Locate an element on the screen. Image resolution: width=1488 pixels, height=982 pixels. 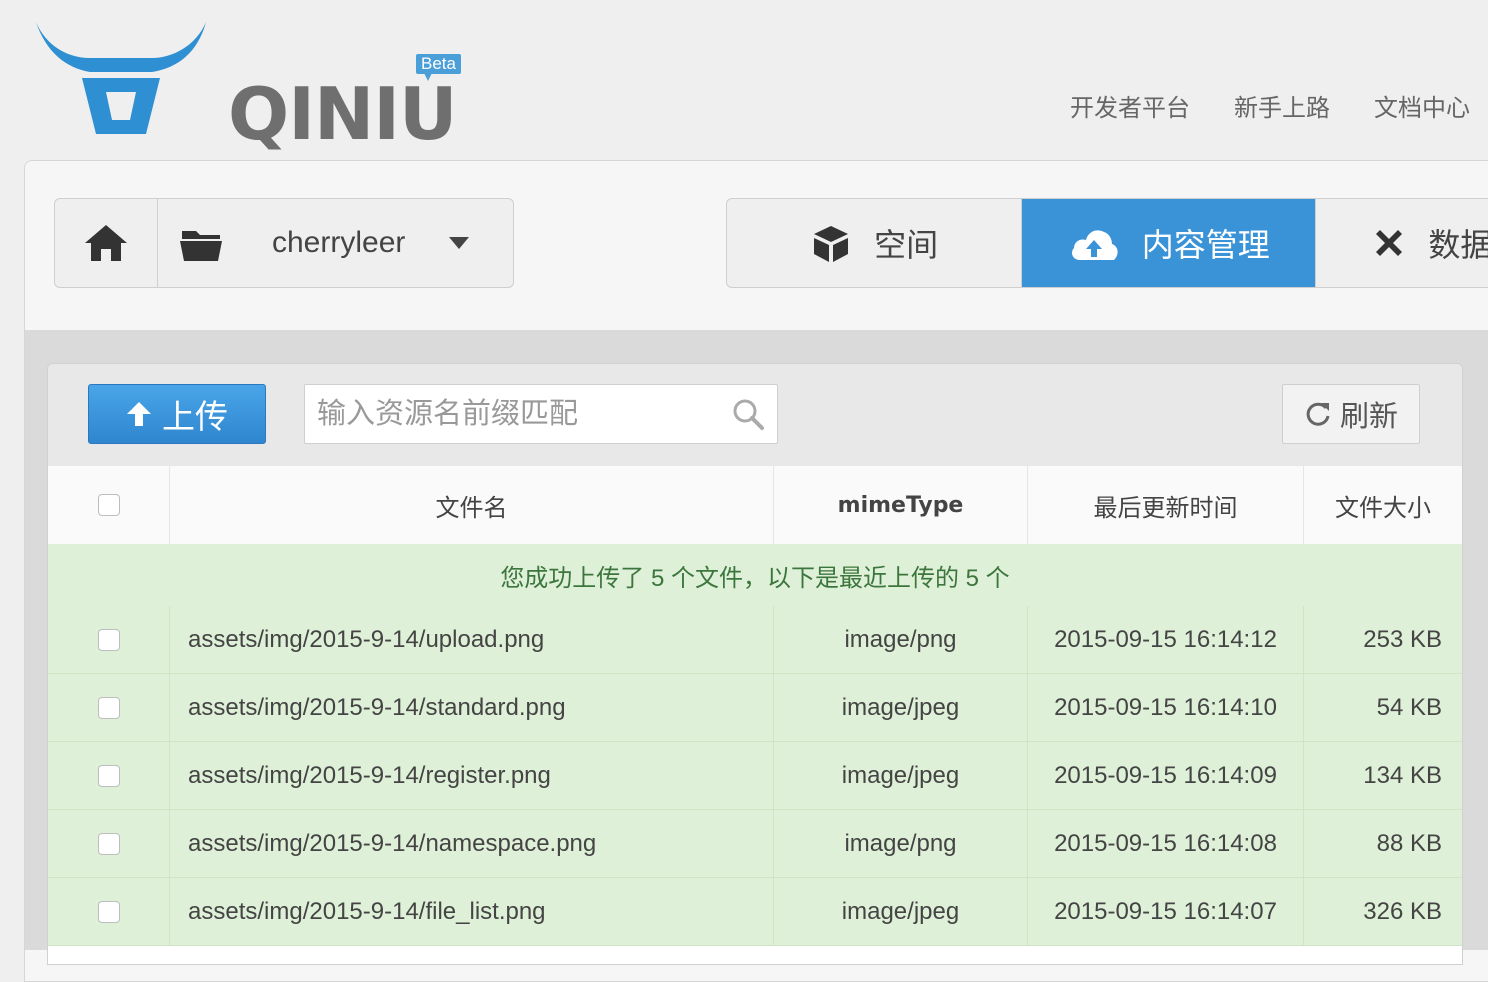
home-button is located at coordinates (106, 243).